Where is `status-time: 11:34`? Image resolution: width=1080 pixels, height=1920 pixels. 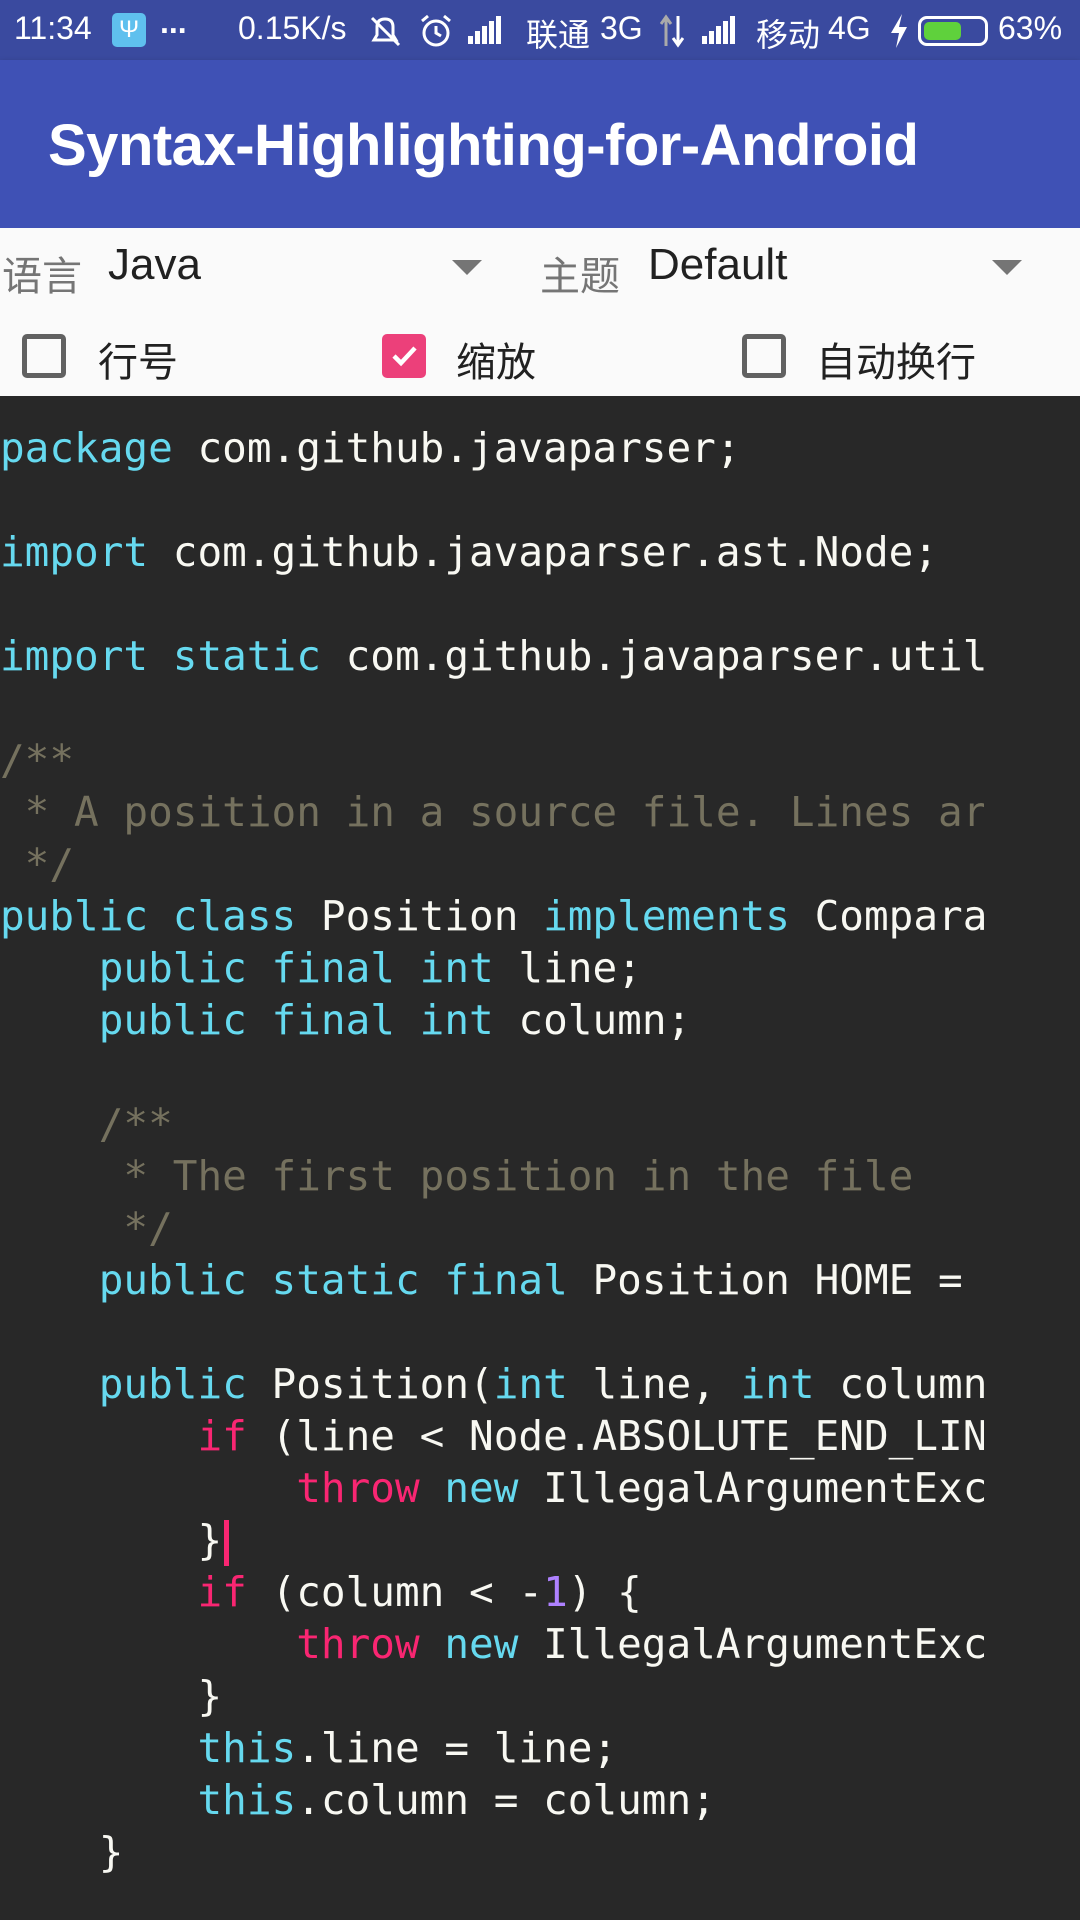 status-time: 11:34 is located at coordinates (53, 28).